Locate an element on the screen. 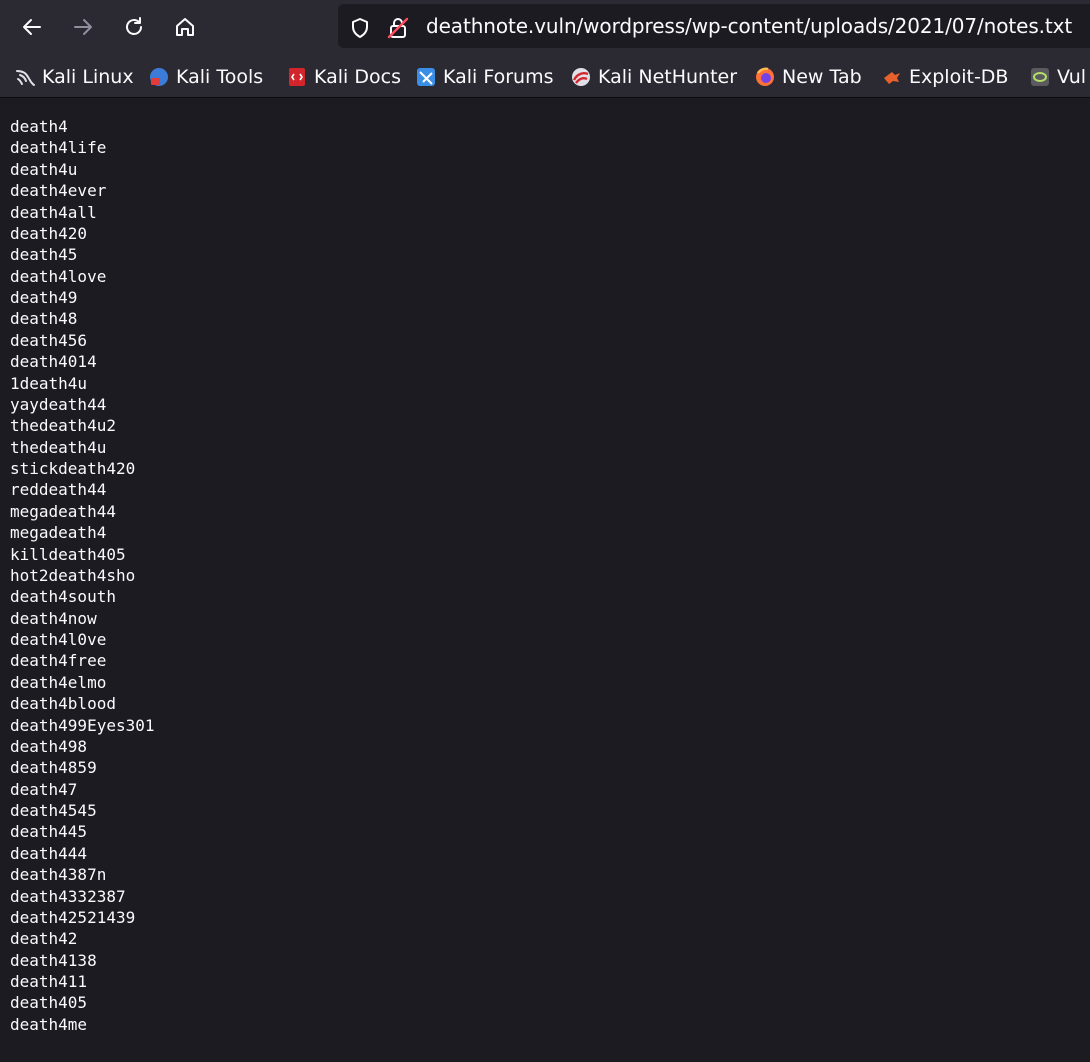 This screenshot has width=1090, height=1062. text-line: death4859 is located at coordinates (53, 768).